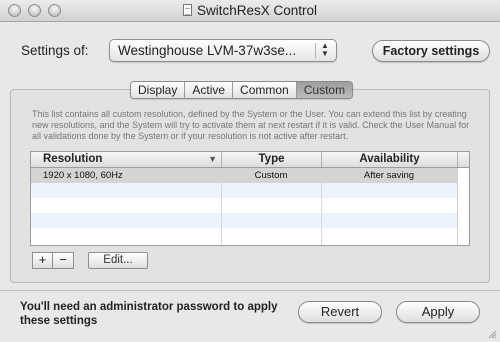 The height and width of the screenshot is (342, 500). Describe the element at coordinates (492, 334) in the screenshot. I see `resize-grip-icon` at that location.